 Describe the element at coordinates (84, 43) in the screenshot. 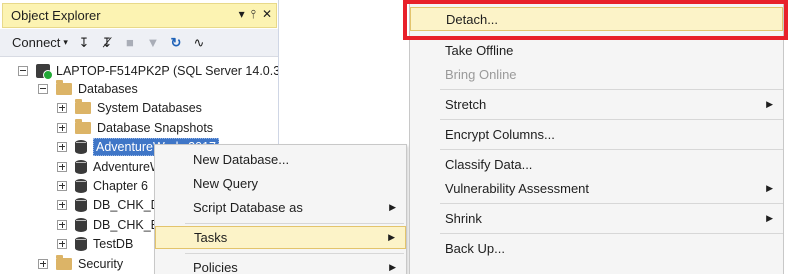

I see `plug-icon: ↧` at that location.